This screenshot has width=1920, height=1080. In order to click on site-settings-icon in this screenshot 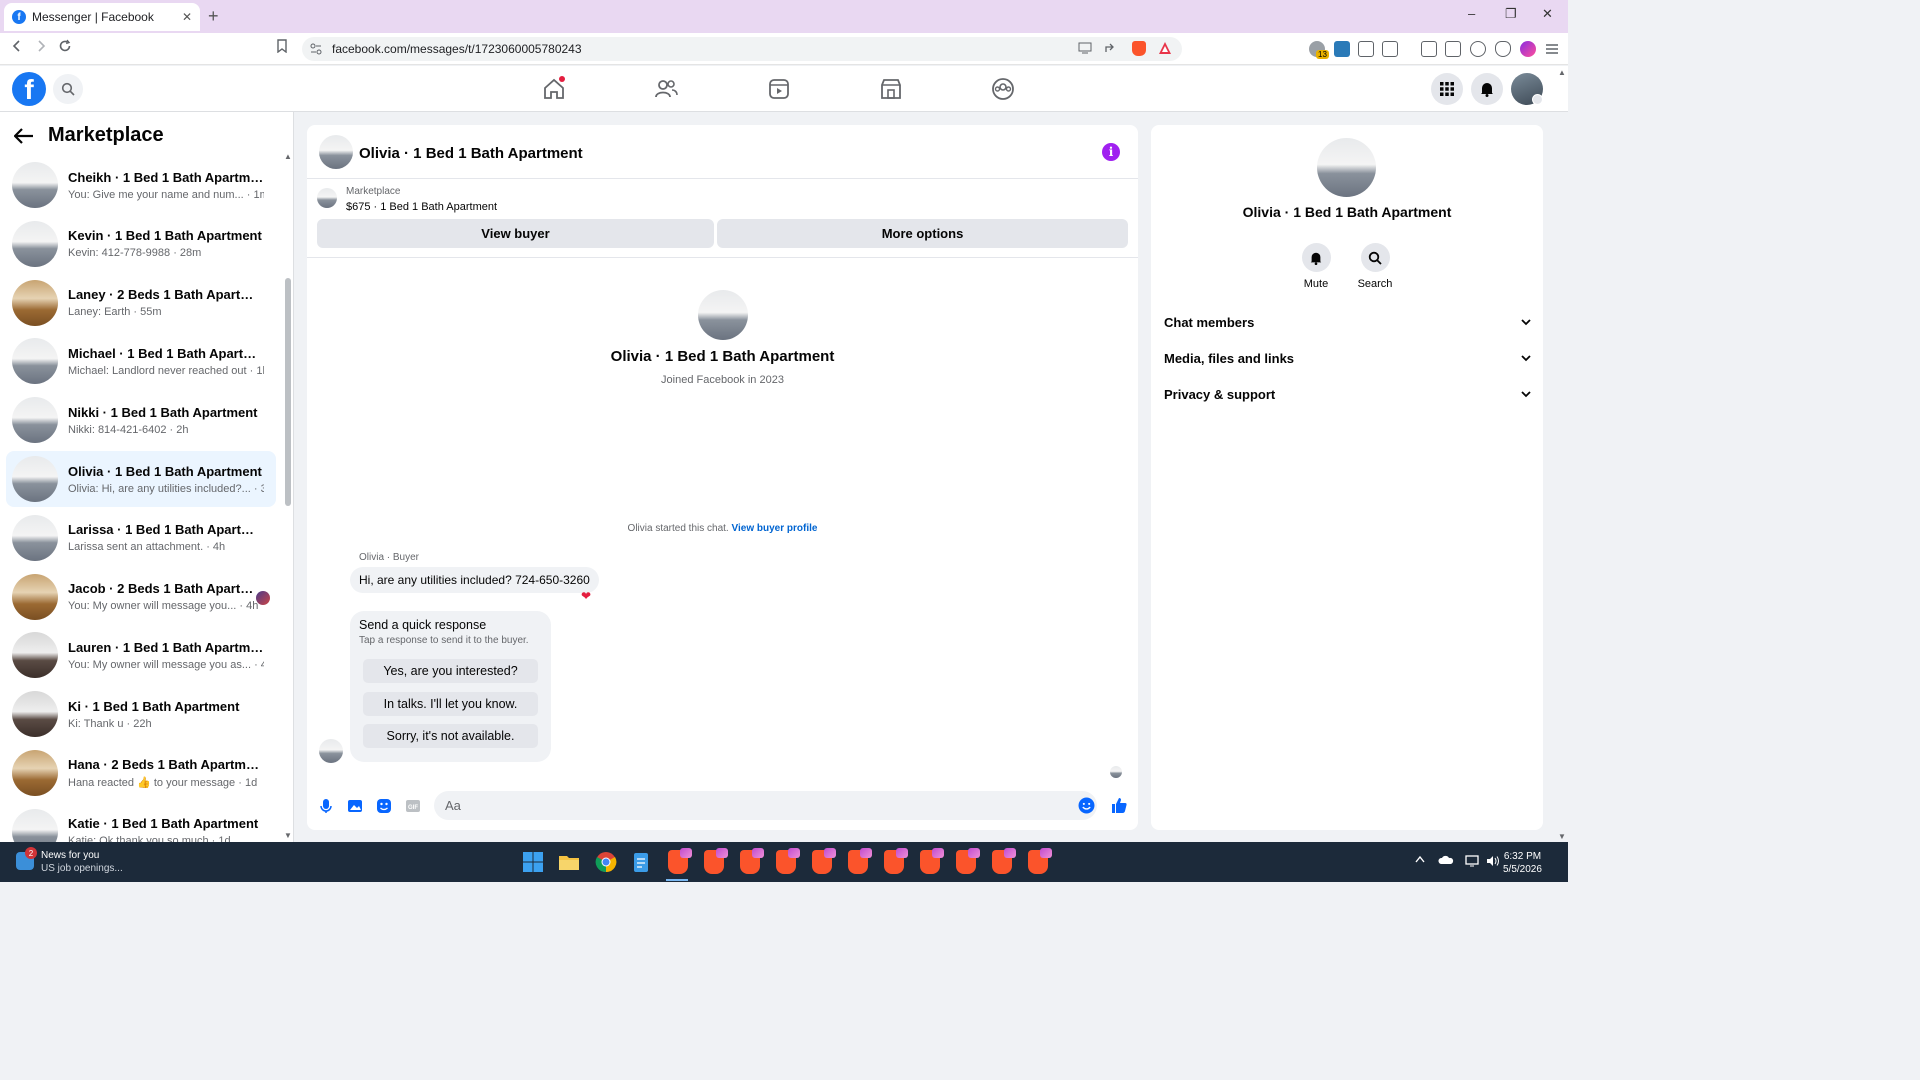, I will do `click(316, 49)`.